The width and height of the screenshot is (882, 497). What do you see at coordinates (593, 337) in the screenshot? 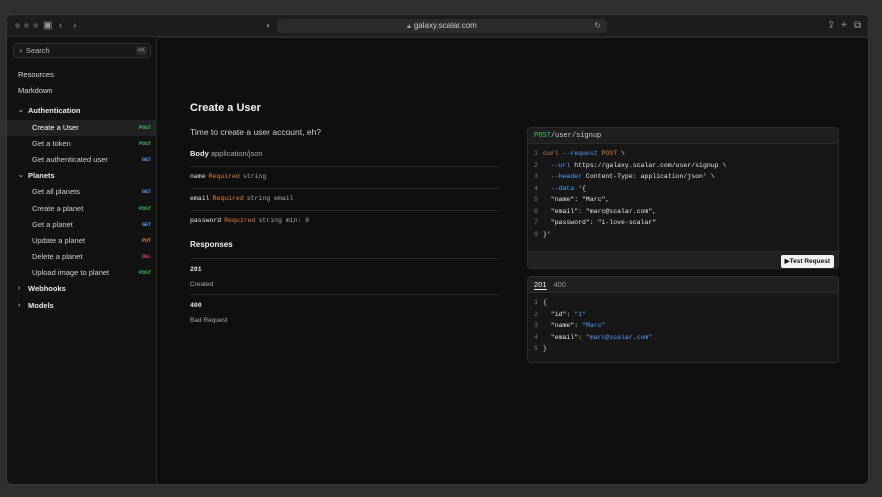
I see `code-line: 4 "email": "marc@scalar.com"` at bounding box center [593, 337].